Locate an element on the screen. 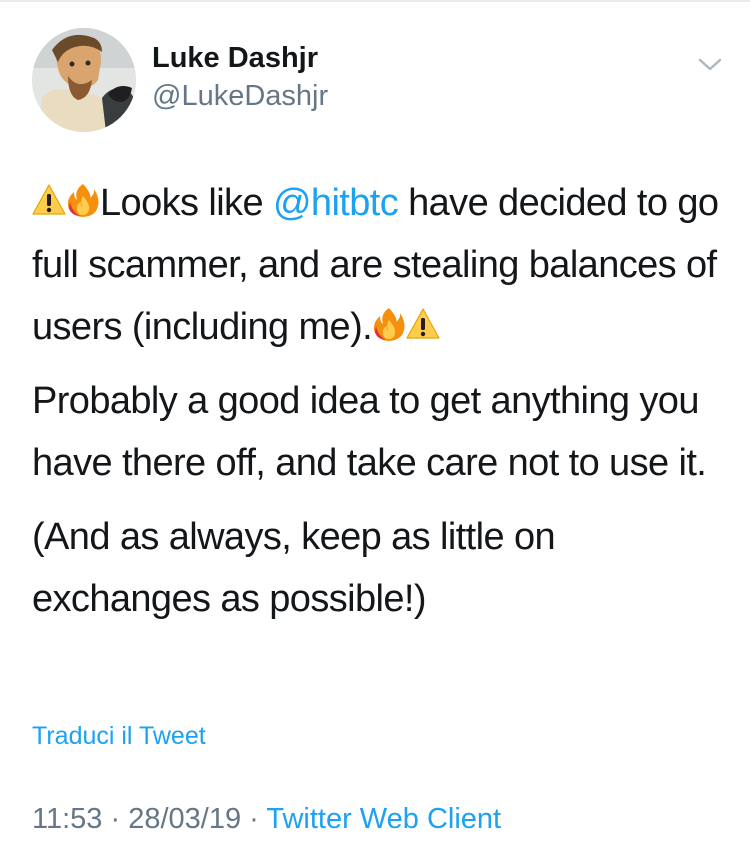 The height and width of the screenshot is (868, 750). translate-tweet-link: Traduci il Tweet is located at coordinates (119, 736).